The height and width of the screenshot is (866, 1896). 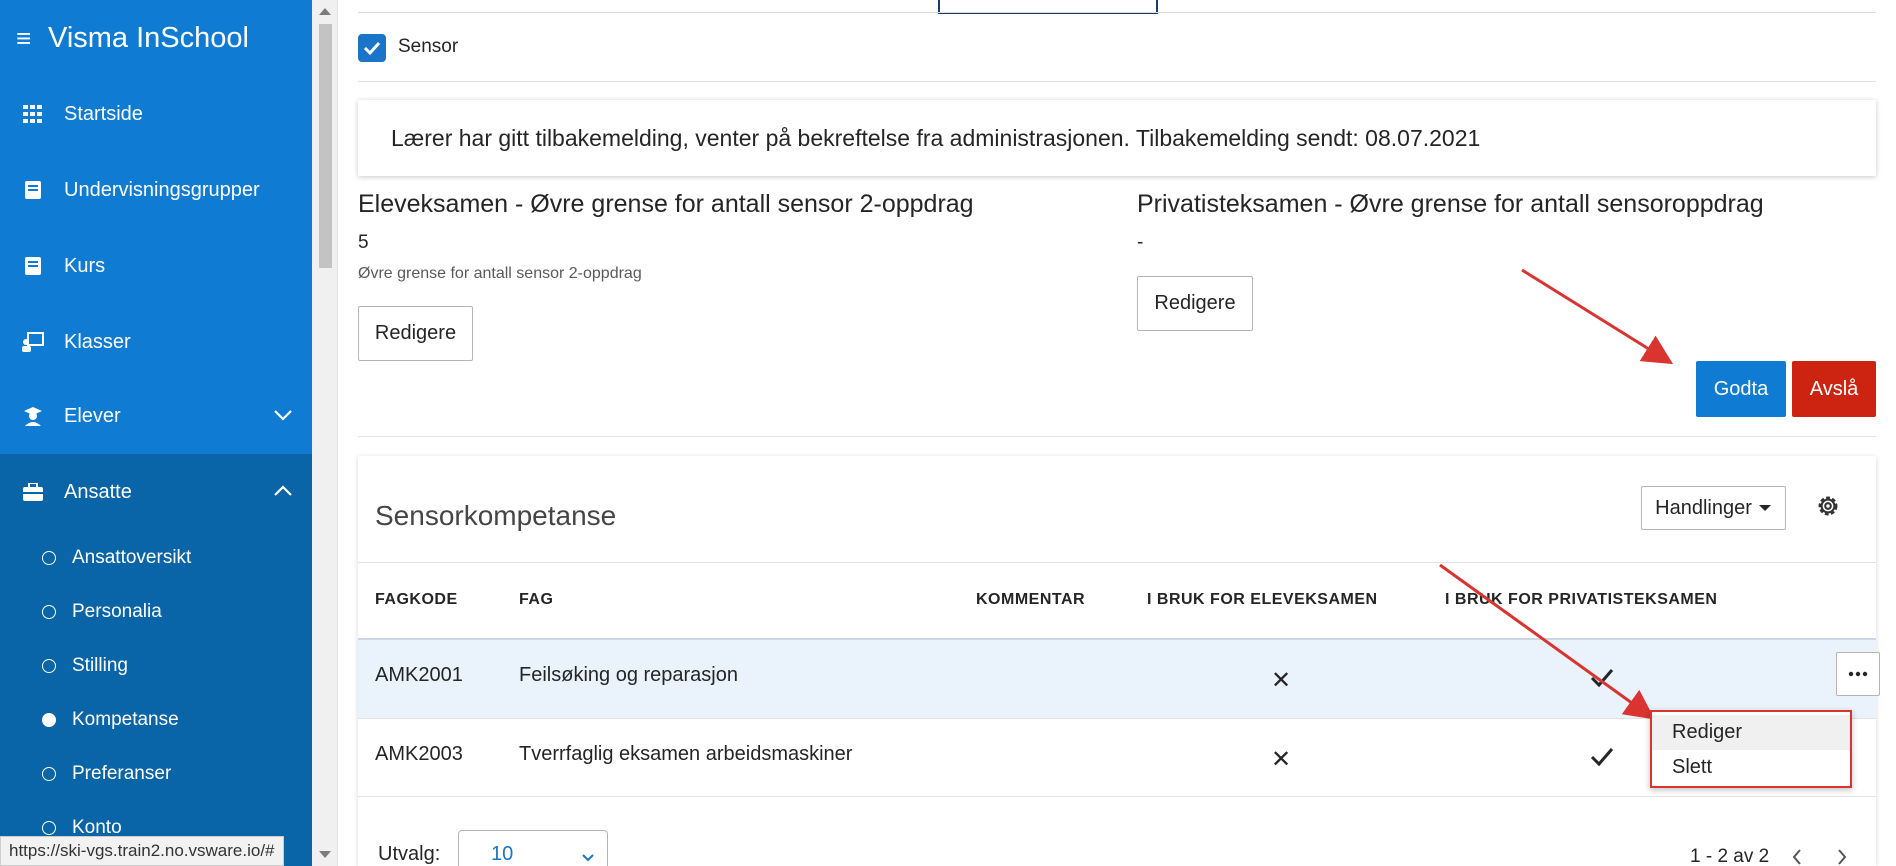 What do you see at coordinates (1556, 494) in the screenshot?
I see `annotation-overlay` at bounding box center [1556, 494].